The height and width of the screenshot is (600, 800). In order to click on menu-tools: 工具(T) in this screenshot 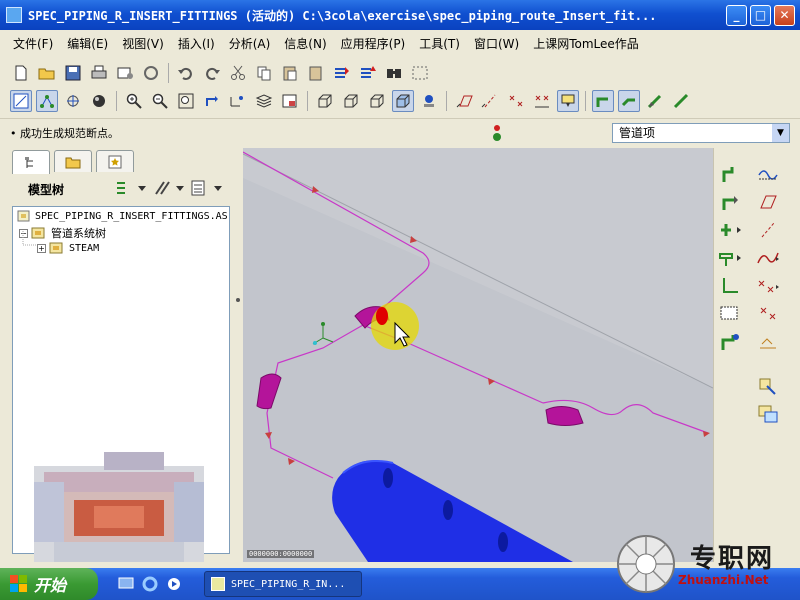, I will do `click(439, 43)`.